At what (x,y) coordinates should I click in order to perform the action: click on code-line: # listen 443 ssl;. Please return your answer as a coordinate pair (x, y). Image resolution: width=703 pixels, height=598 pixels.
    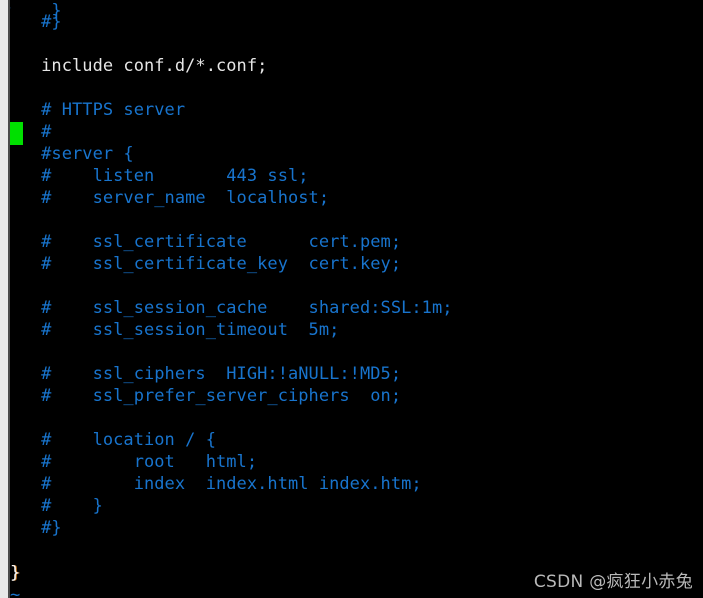
    Looking at the image, I should click on (154, 176).